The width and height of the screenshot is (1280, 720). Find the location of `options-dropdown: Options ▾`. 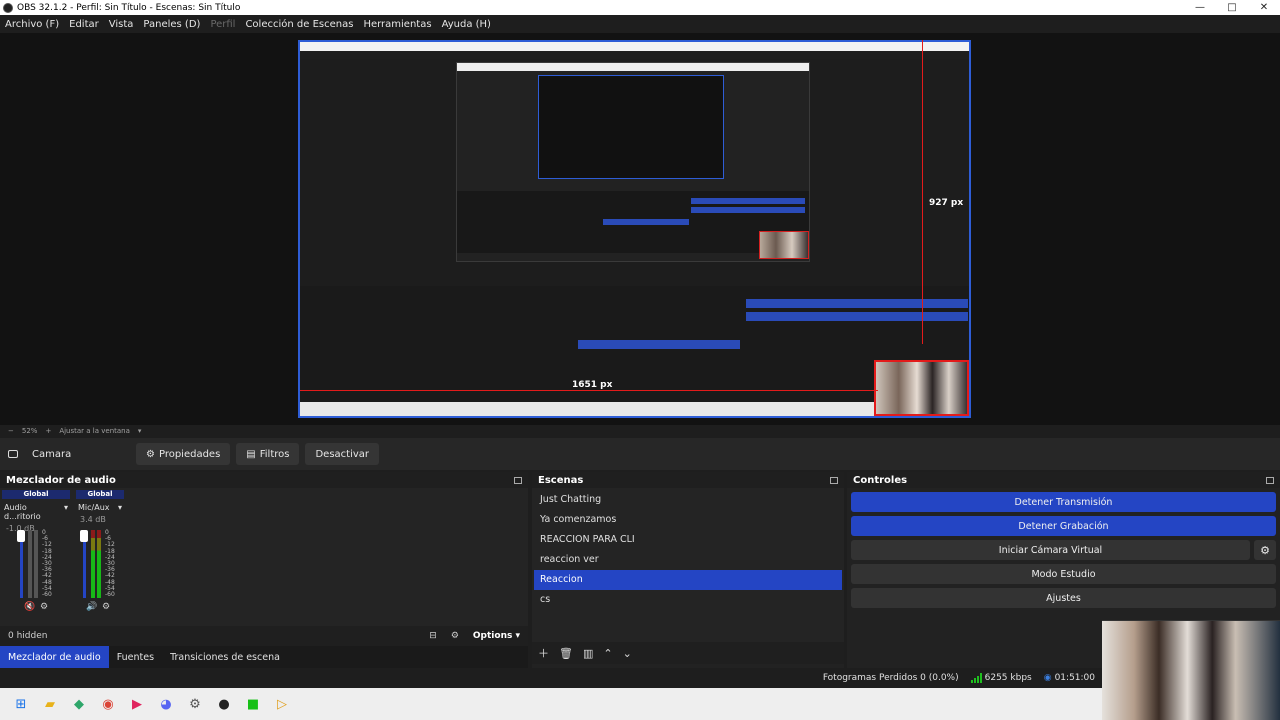

options-dropdown: Options ▾ is located at coordinates (496, 636).